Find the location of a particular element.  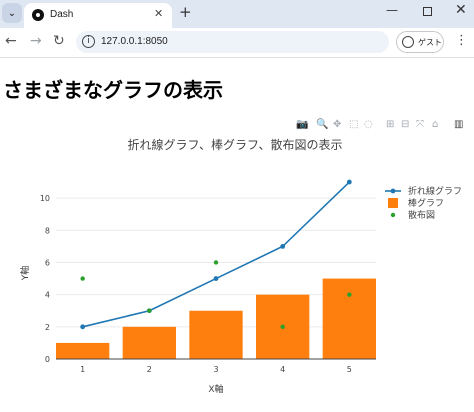

y-tick-label: 8 is located at coordinates (47, 230).